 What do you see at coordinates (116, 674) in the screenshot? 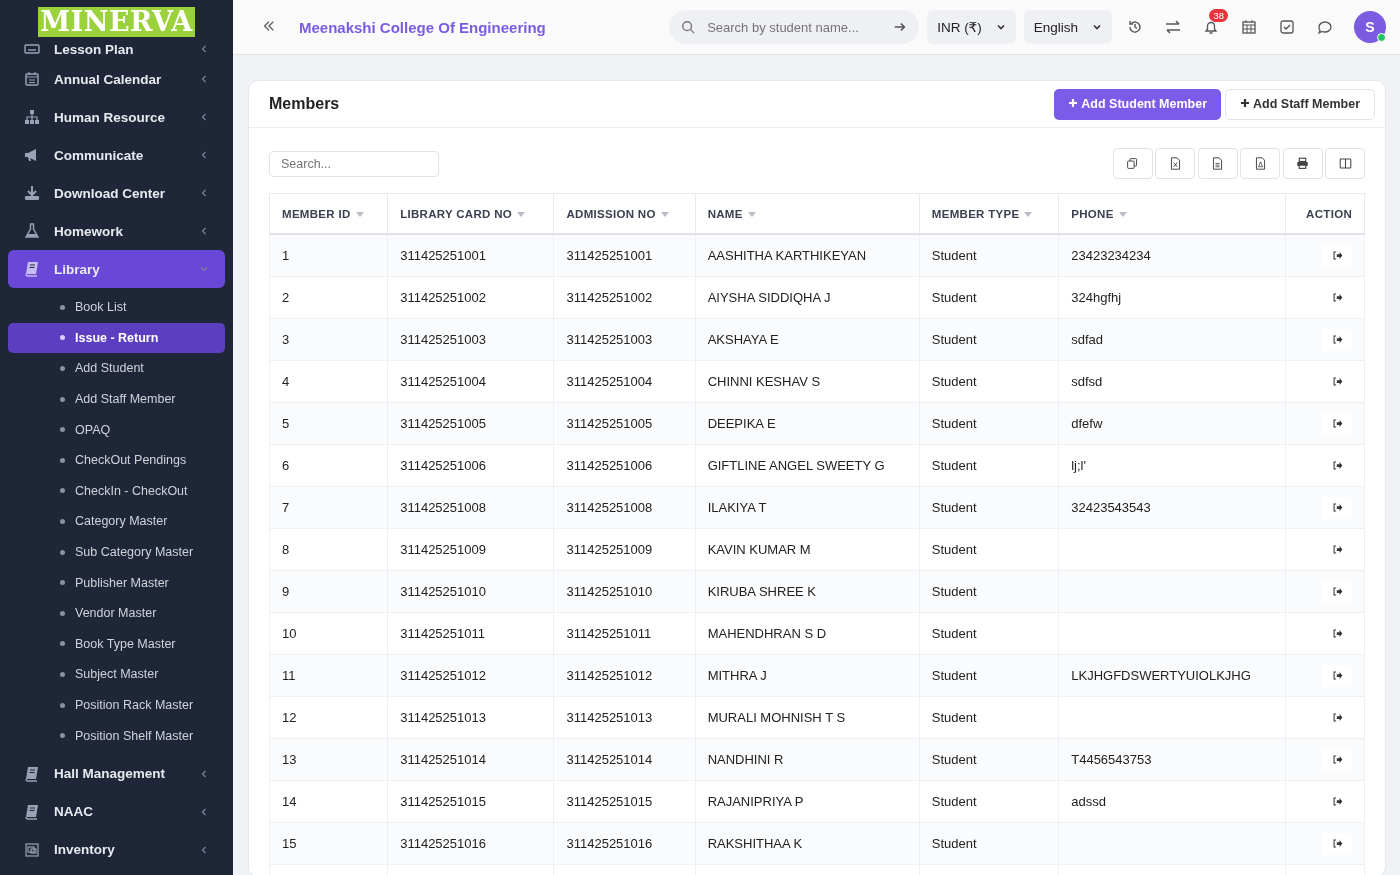
I see `submenu-item: Subject Master` at bounding box center [116, 674].